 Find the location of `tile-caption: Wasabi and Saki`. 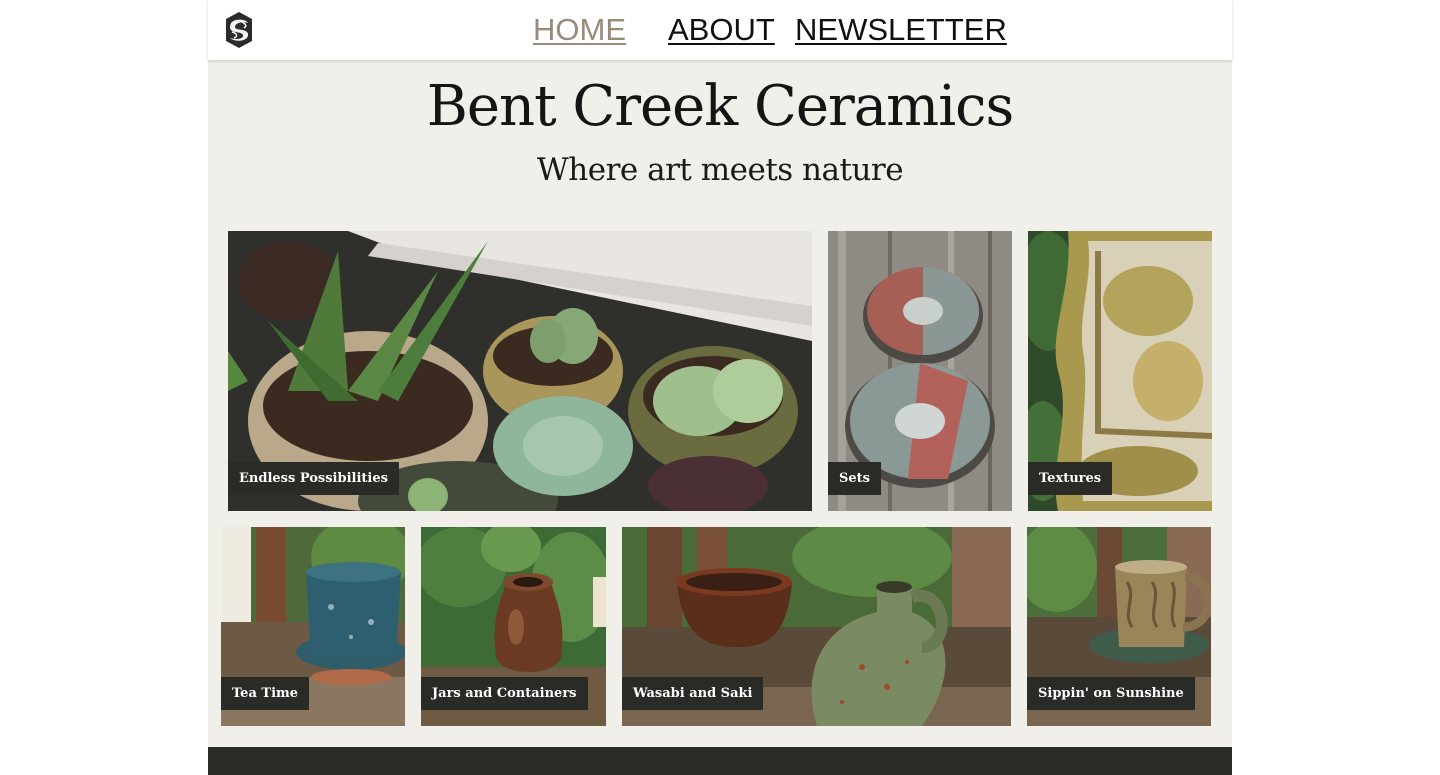

tile-caption: Wasabi and Saki is located at coordinates (693, 693).